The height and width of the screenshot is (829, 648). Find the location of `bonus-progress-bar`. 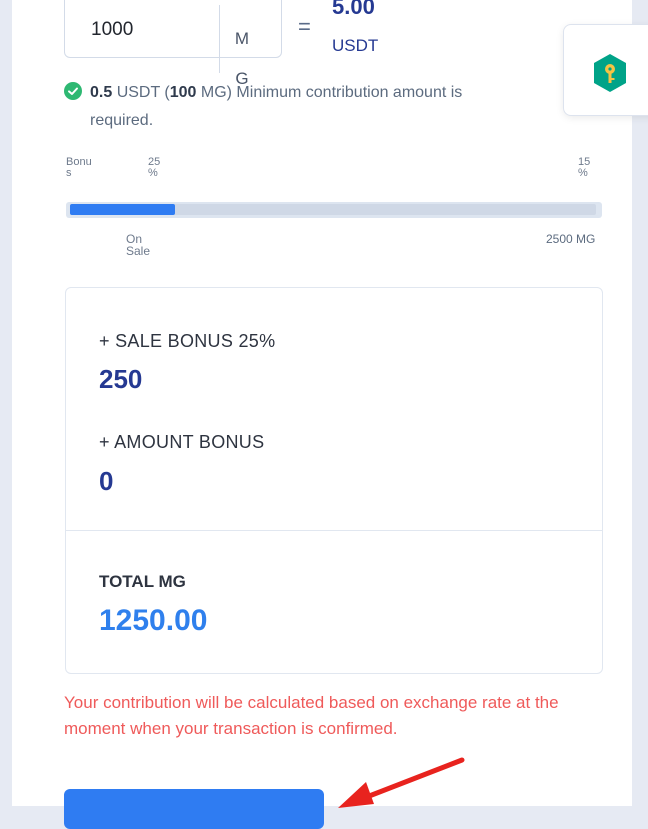

bonus-progress-bar is located at coordinates (334, 210).